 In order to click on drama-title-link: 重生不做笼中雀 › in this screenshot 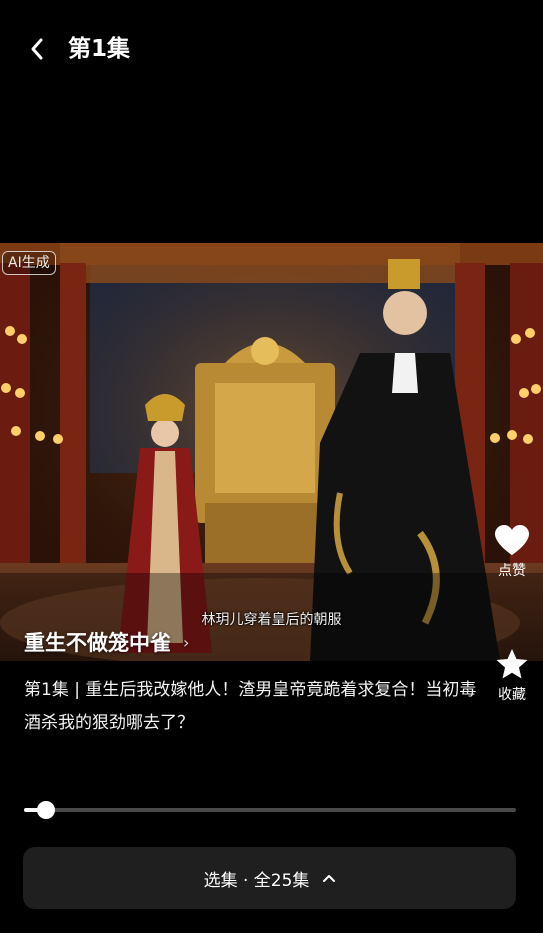, I will do `click(106, 642)`.